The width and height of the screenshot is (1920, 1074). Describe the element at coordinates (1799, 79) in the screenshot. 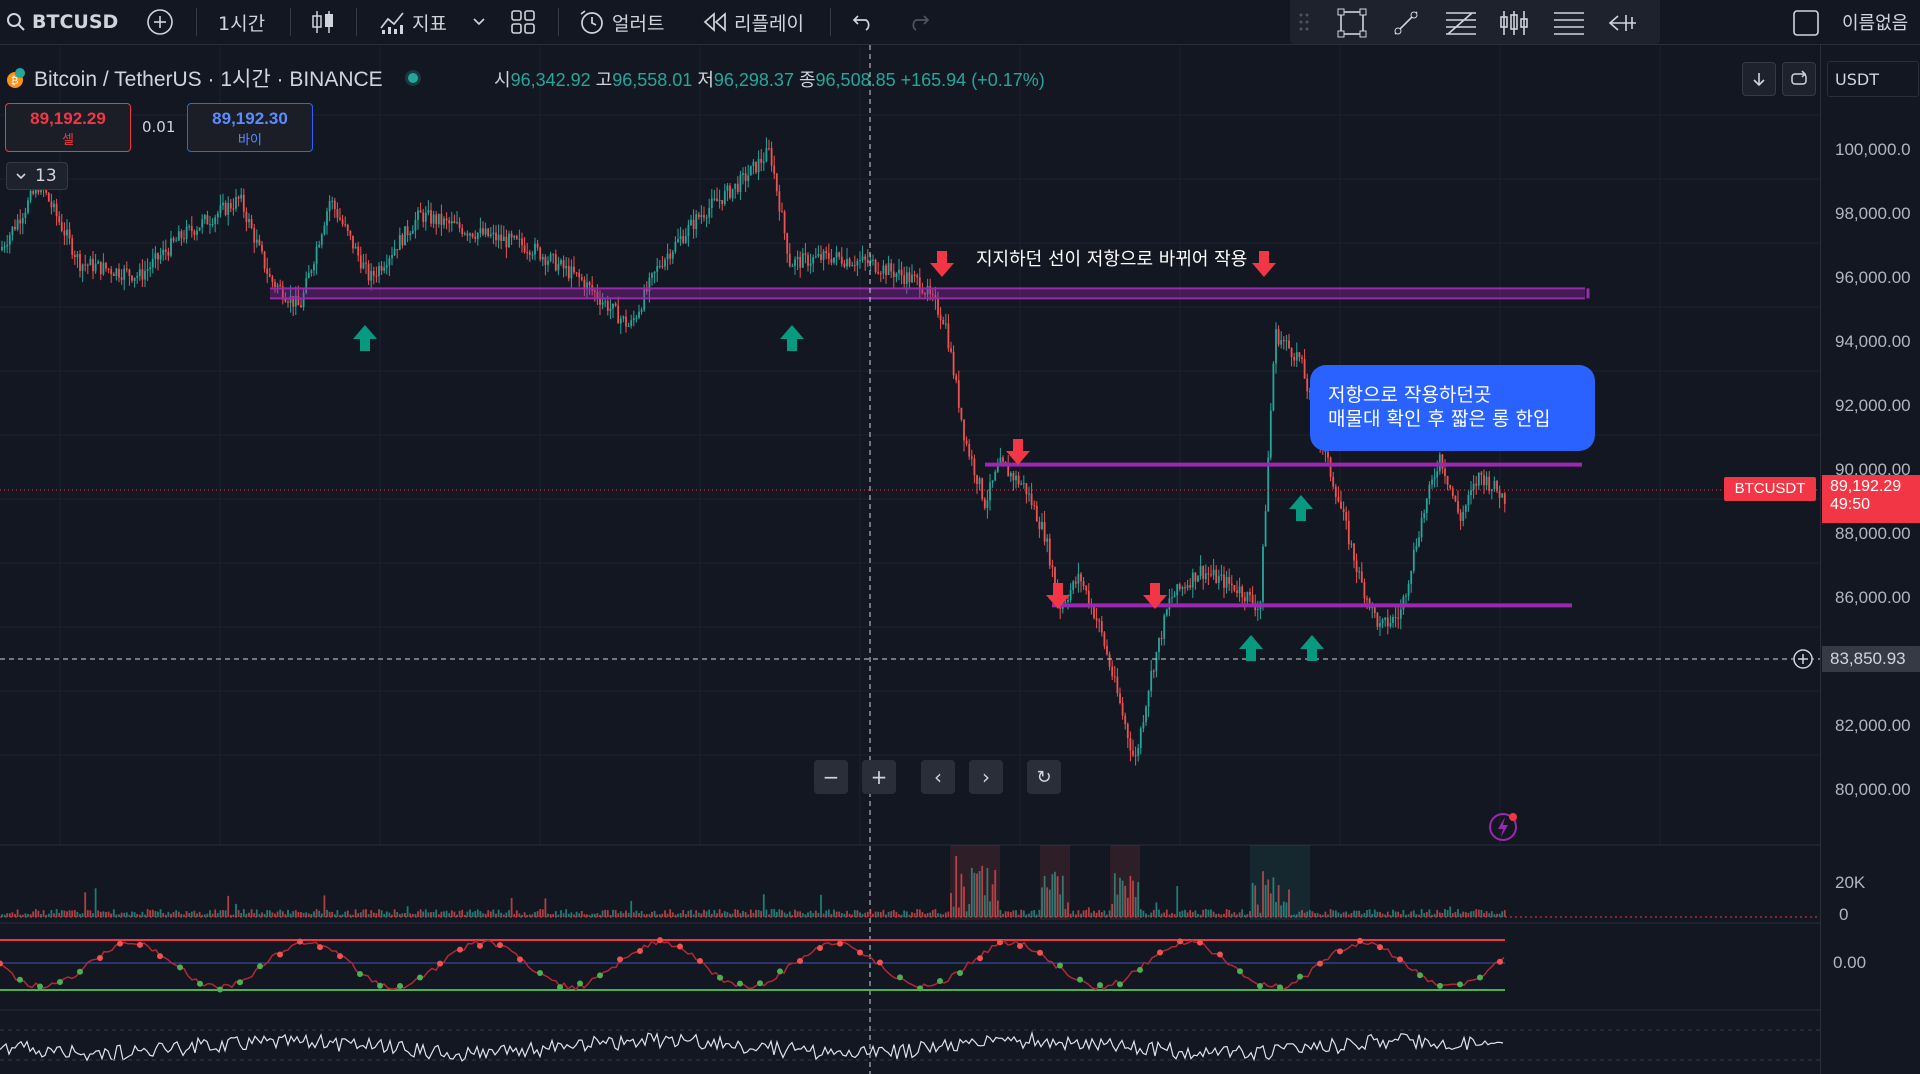

I see `reset-scale-button` at that location.